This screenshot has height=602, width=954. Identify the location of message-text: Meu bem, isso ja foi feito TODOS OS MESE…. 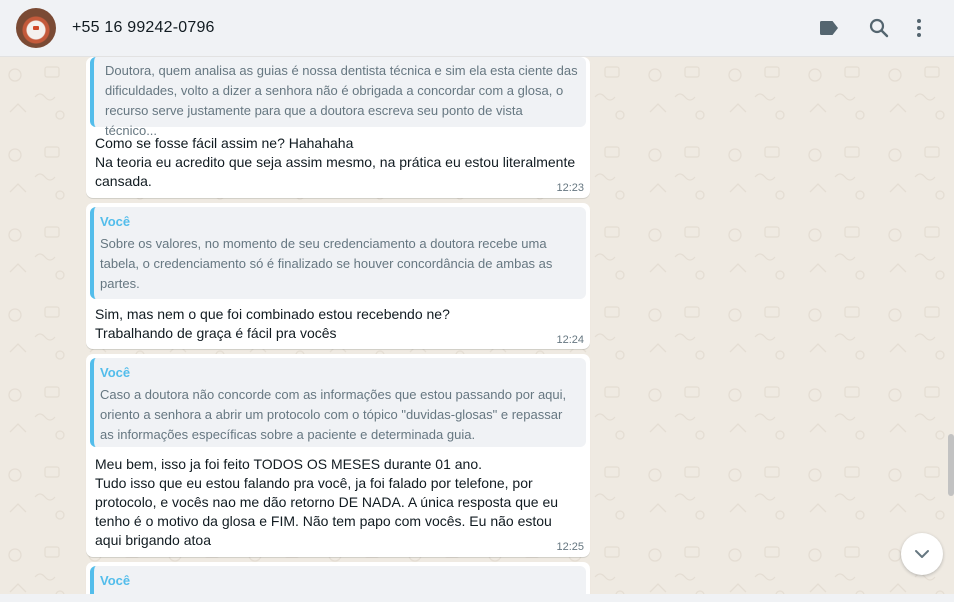
(327, 502).